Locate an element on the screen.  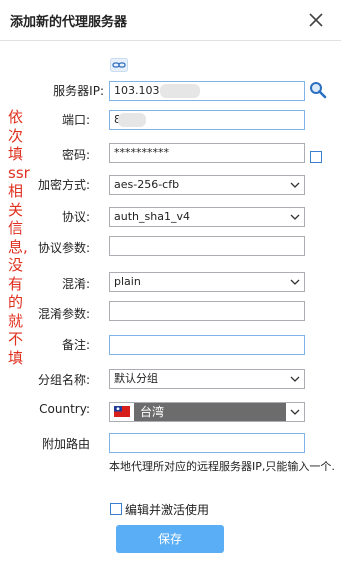
protocol-label: 协议: is located at coordinates (75, 217).